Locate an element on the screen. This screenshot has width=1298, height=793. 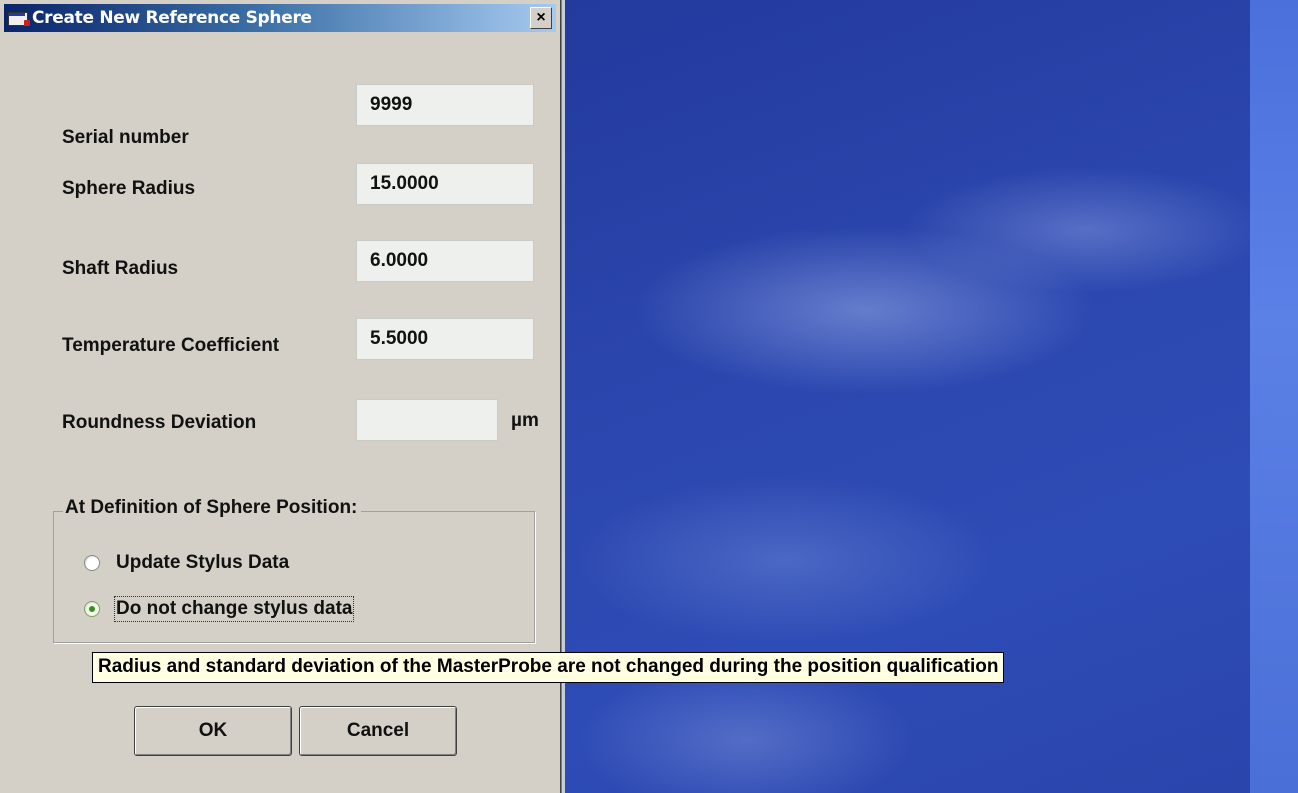
do-not-change-option: Do not change stylus data is located at coordinates (219, 609).